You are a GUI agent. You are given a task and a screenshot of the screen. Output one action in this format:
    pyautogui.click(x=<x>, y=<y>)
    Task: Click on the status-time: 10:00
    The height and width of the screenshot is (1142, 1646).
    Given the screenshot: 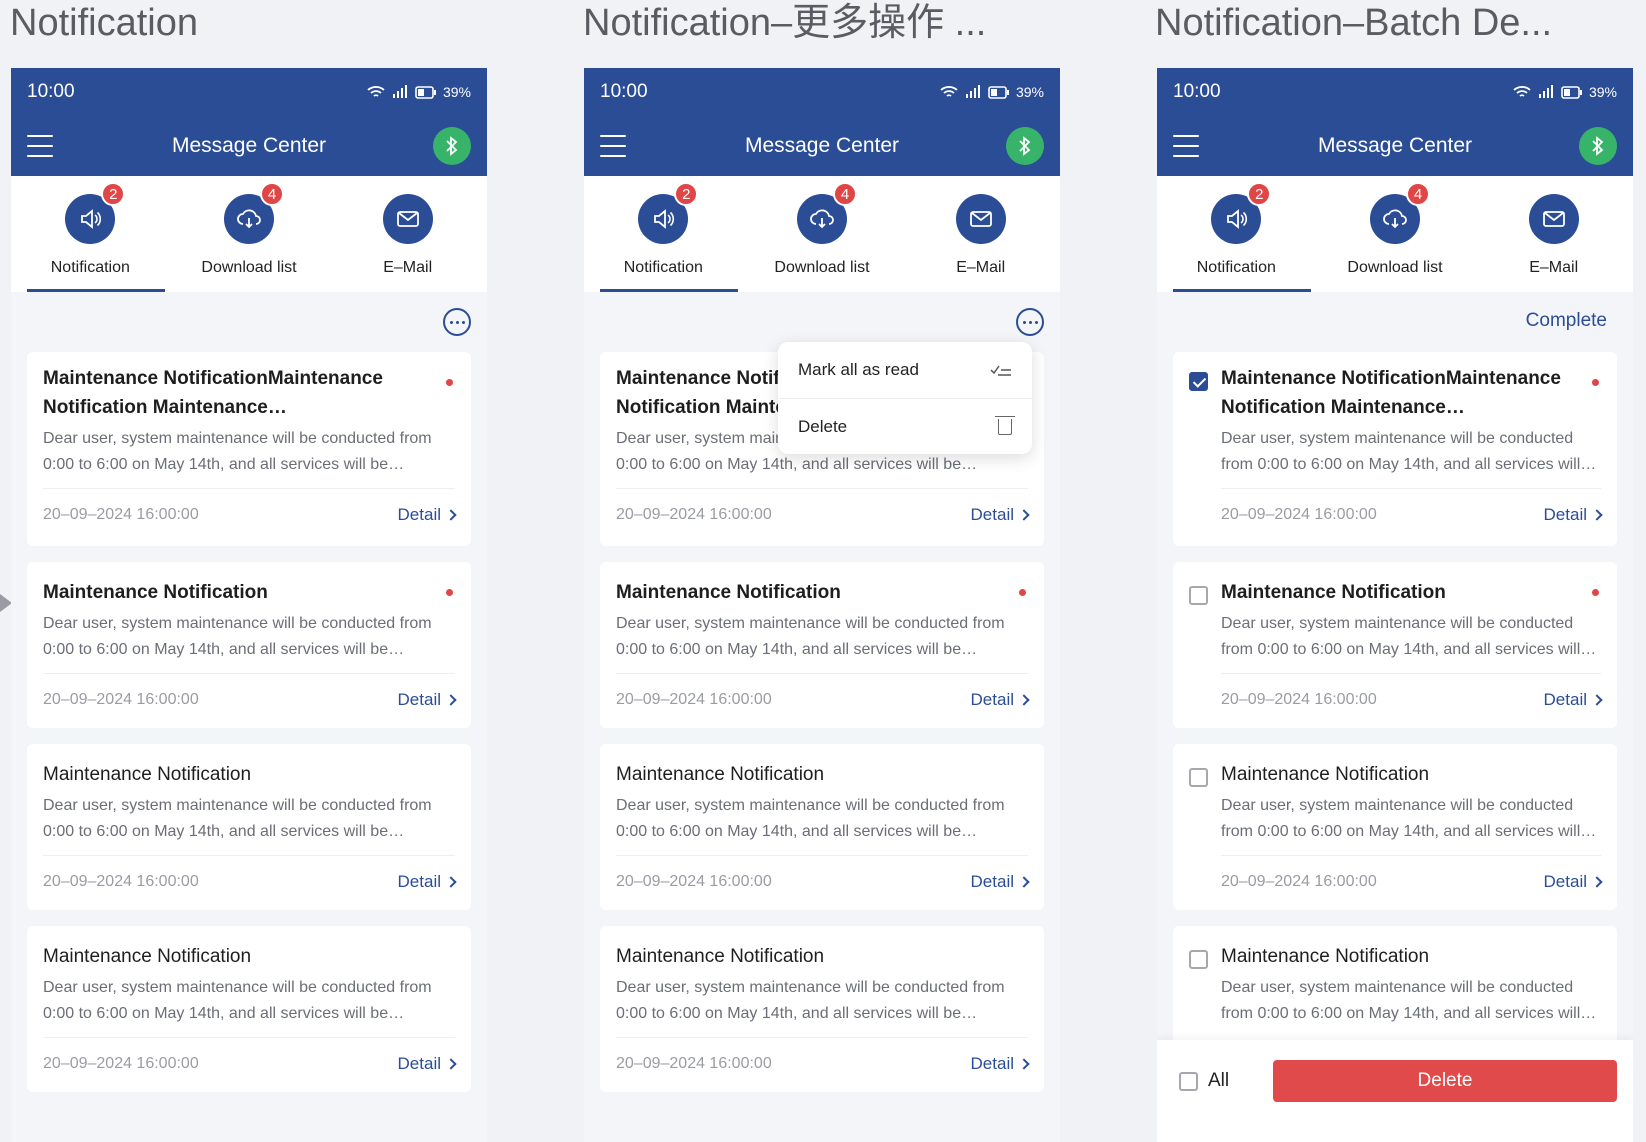 What is the action you would take?
    pyautogui.click(x=624, y=91)
    